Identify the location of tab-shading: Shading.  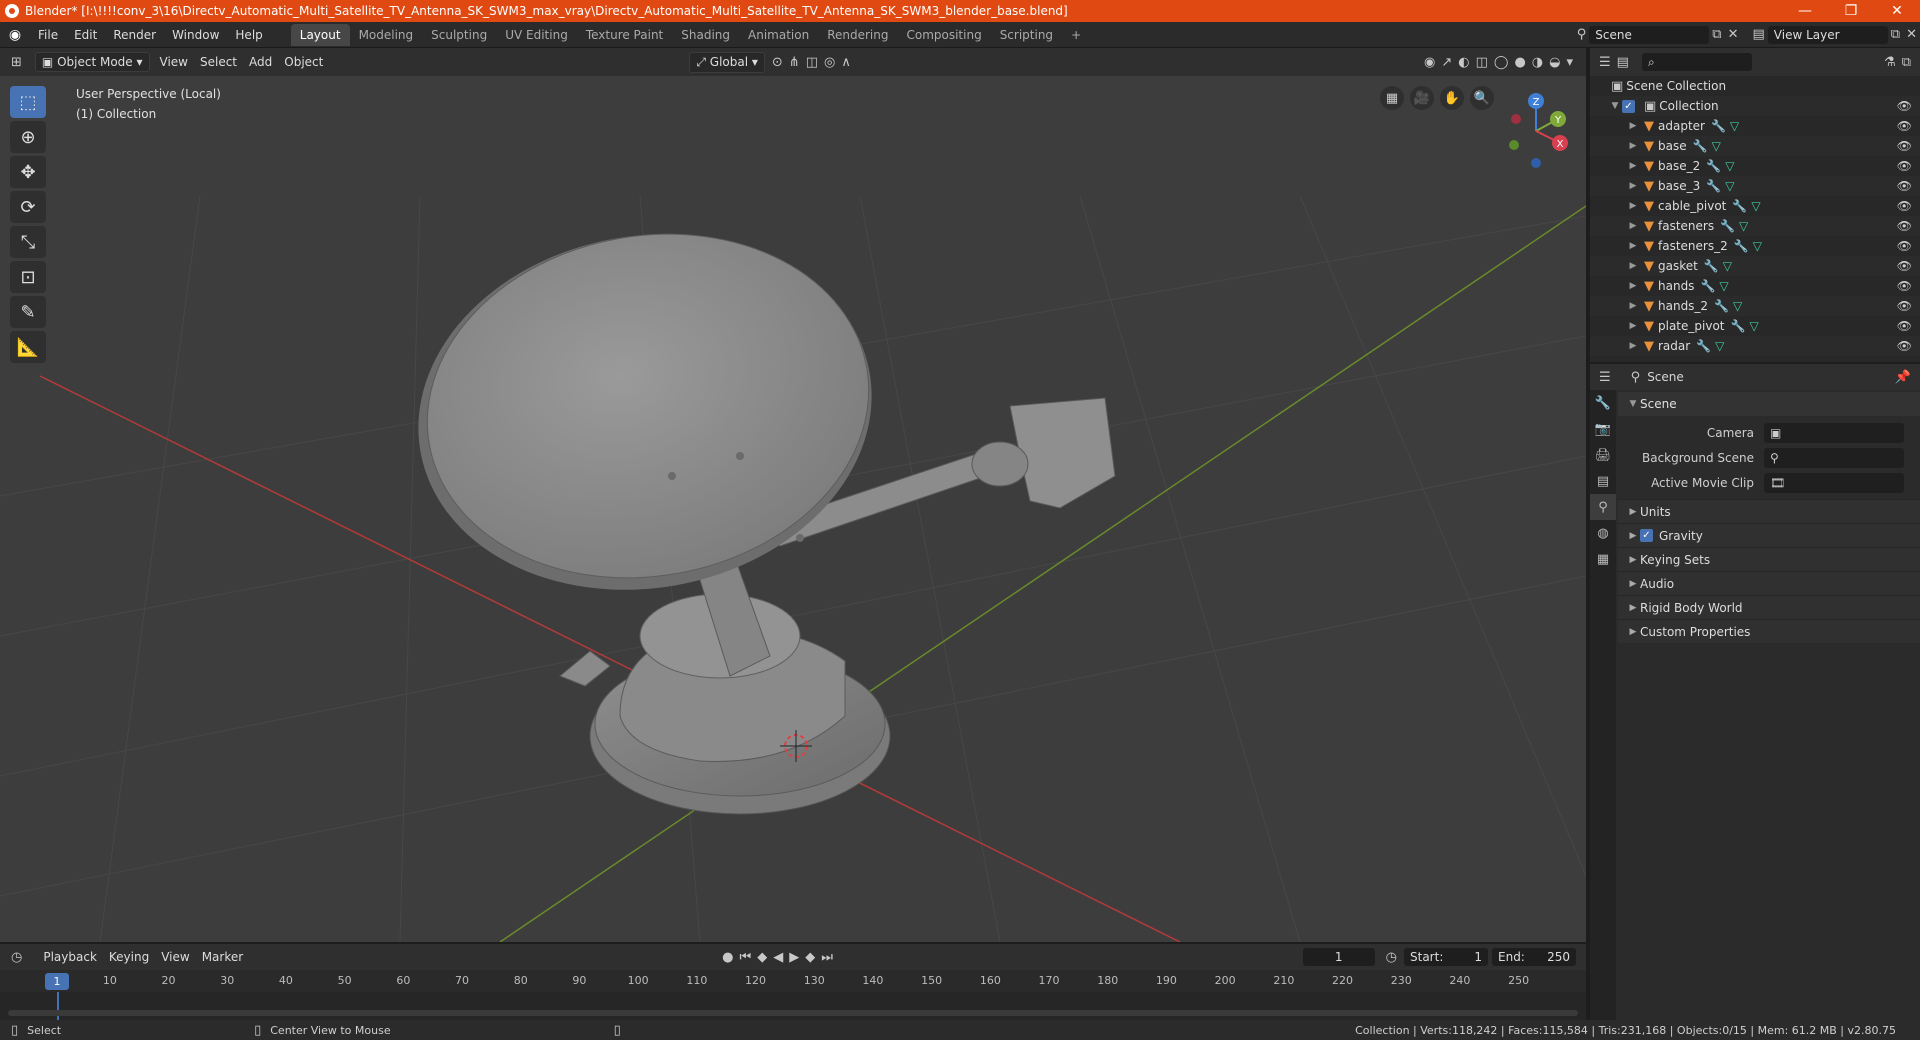
(705, 35).